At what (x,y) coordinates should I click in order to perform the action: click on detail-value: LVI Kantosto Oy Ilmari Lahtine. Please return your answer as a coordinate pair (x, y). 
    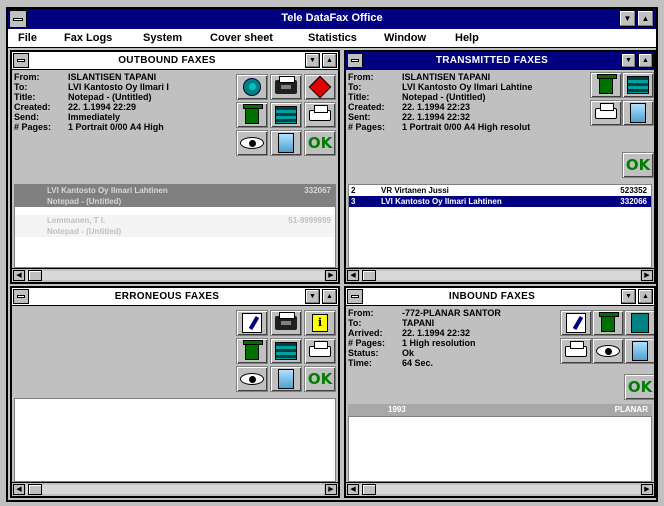
    Looking at the image, I should click on (467, 87).